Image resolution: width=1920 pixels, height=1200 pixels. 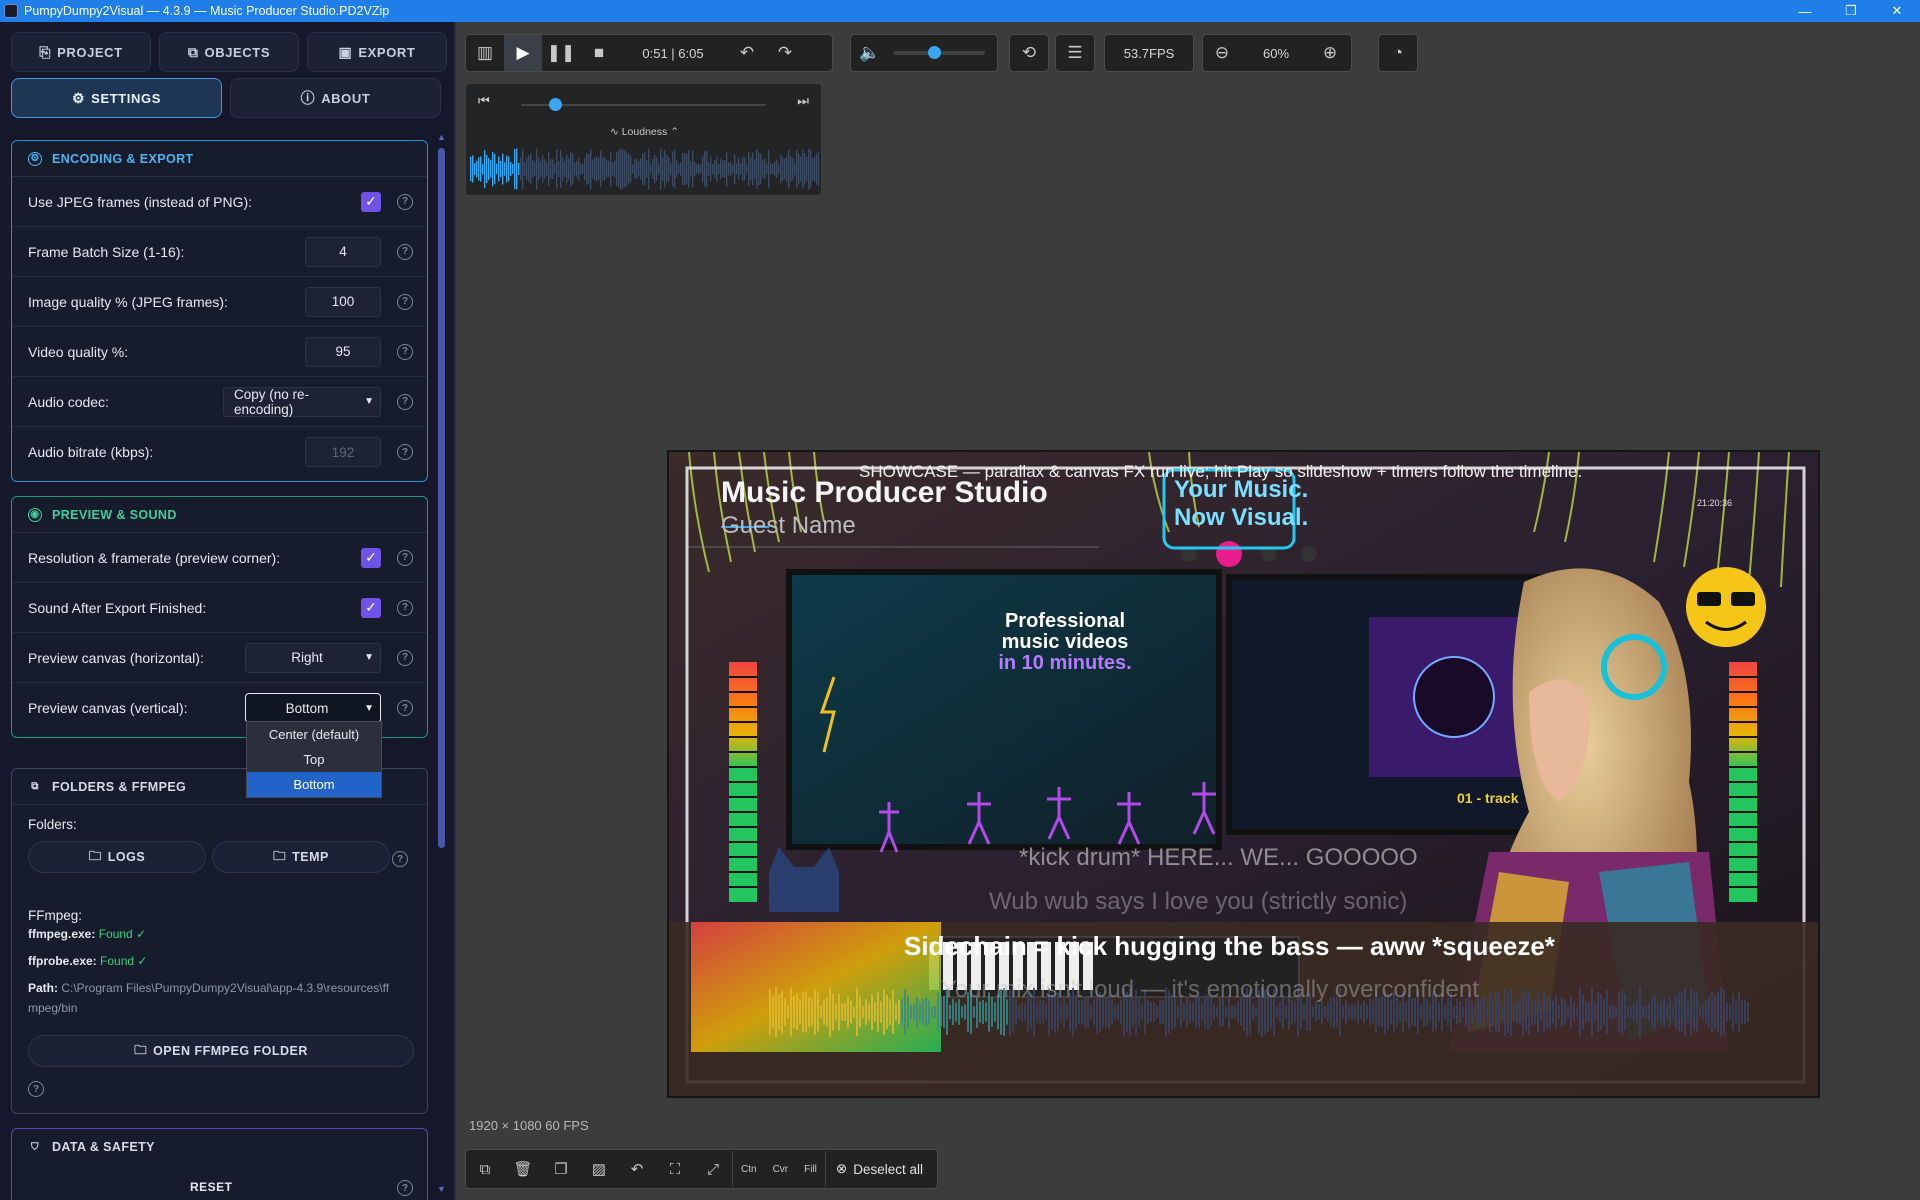 What do you see at coordinates (810, 1169) in the screenshot?
I see `fill-button: Fill` at bounding box center [810, 1169].